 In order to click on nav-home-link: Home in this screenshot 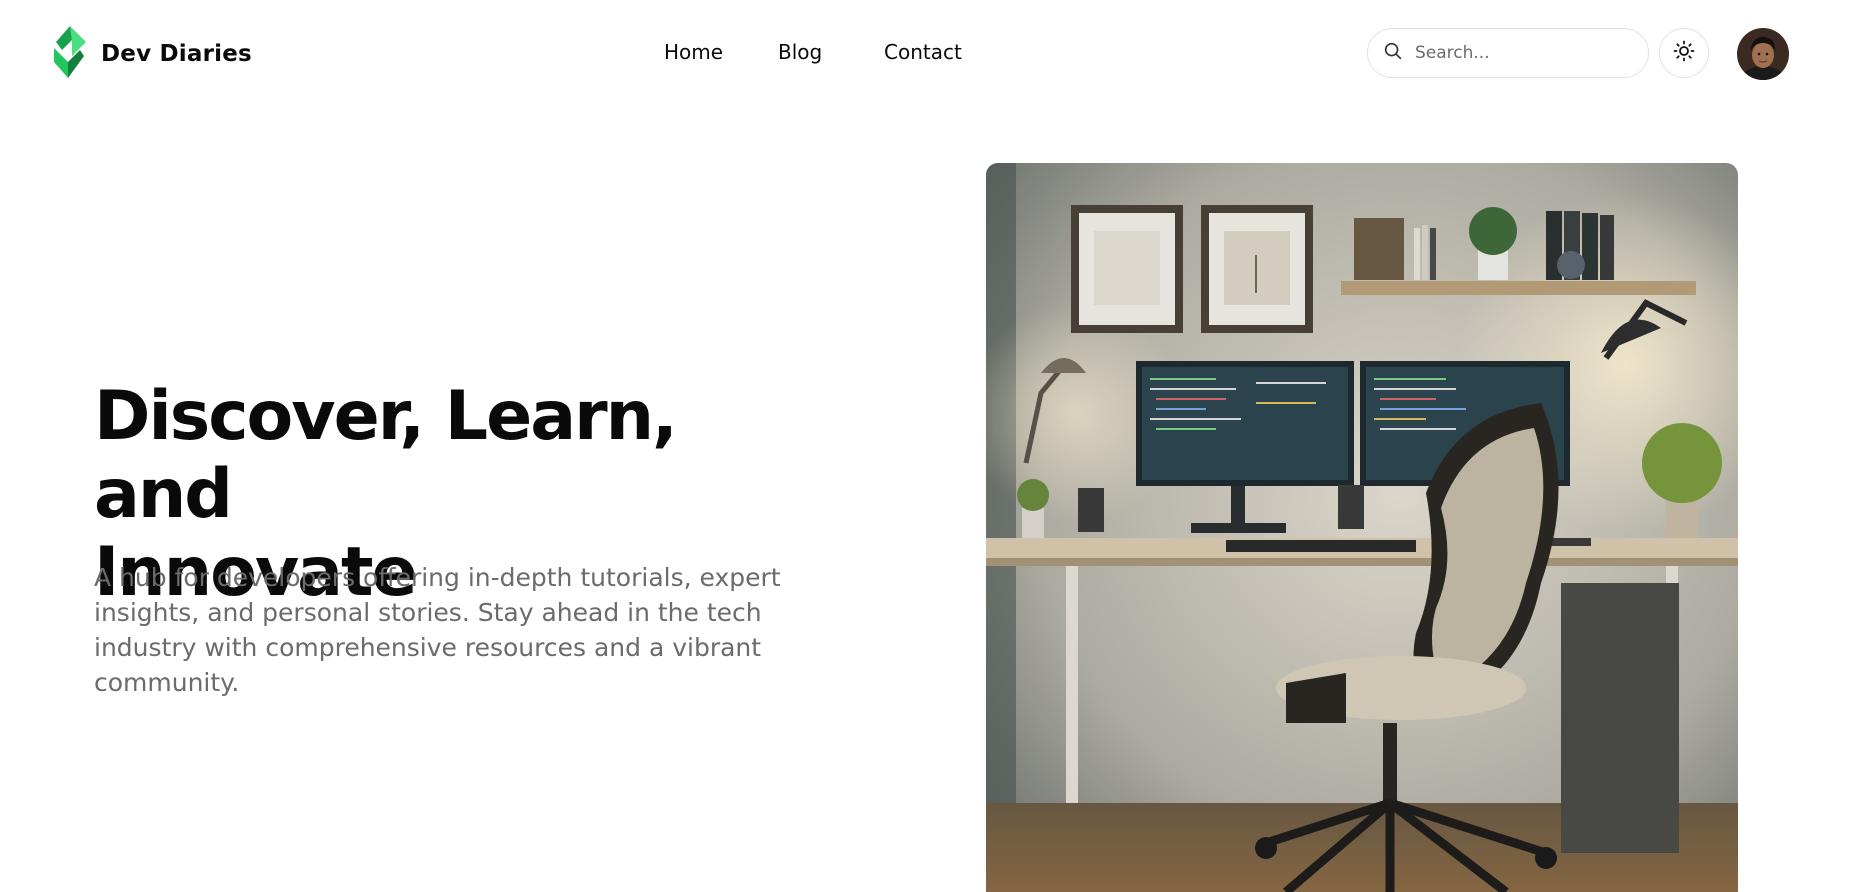, I will do `click(693, 52)`.